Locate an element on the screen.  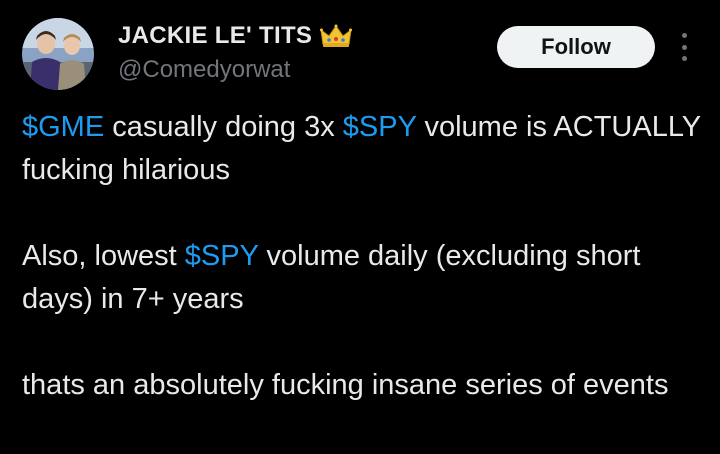
avatar is located at coordinates (58, 54).